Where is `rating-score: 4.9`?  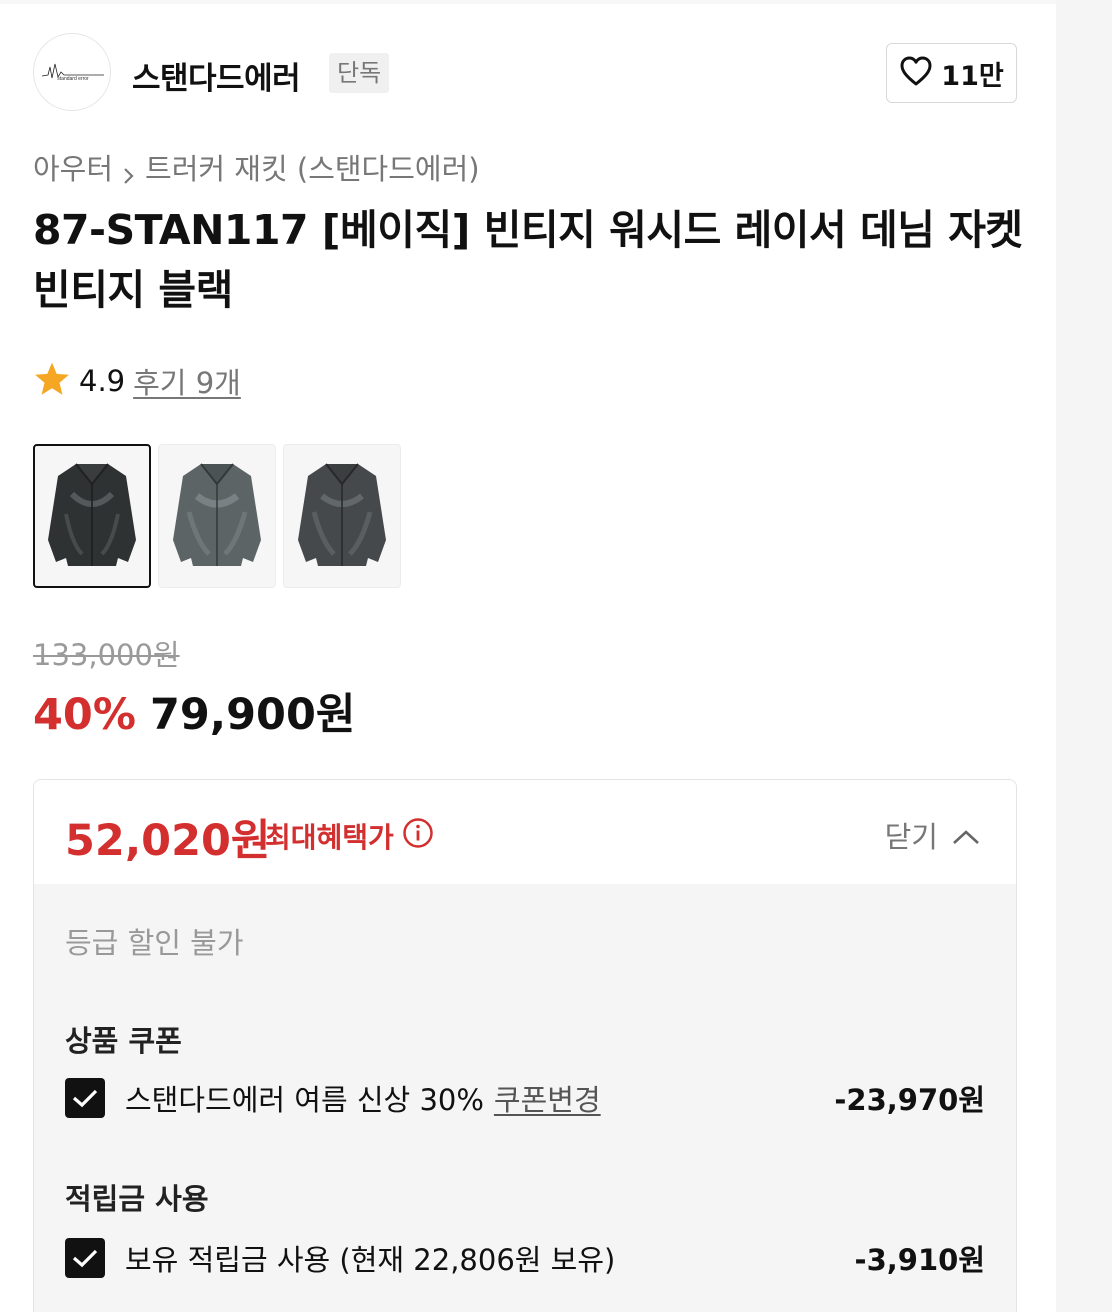 rating-score: 4.9 is located at coordinates (102, 381).